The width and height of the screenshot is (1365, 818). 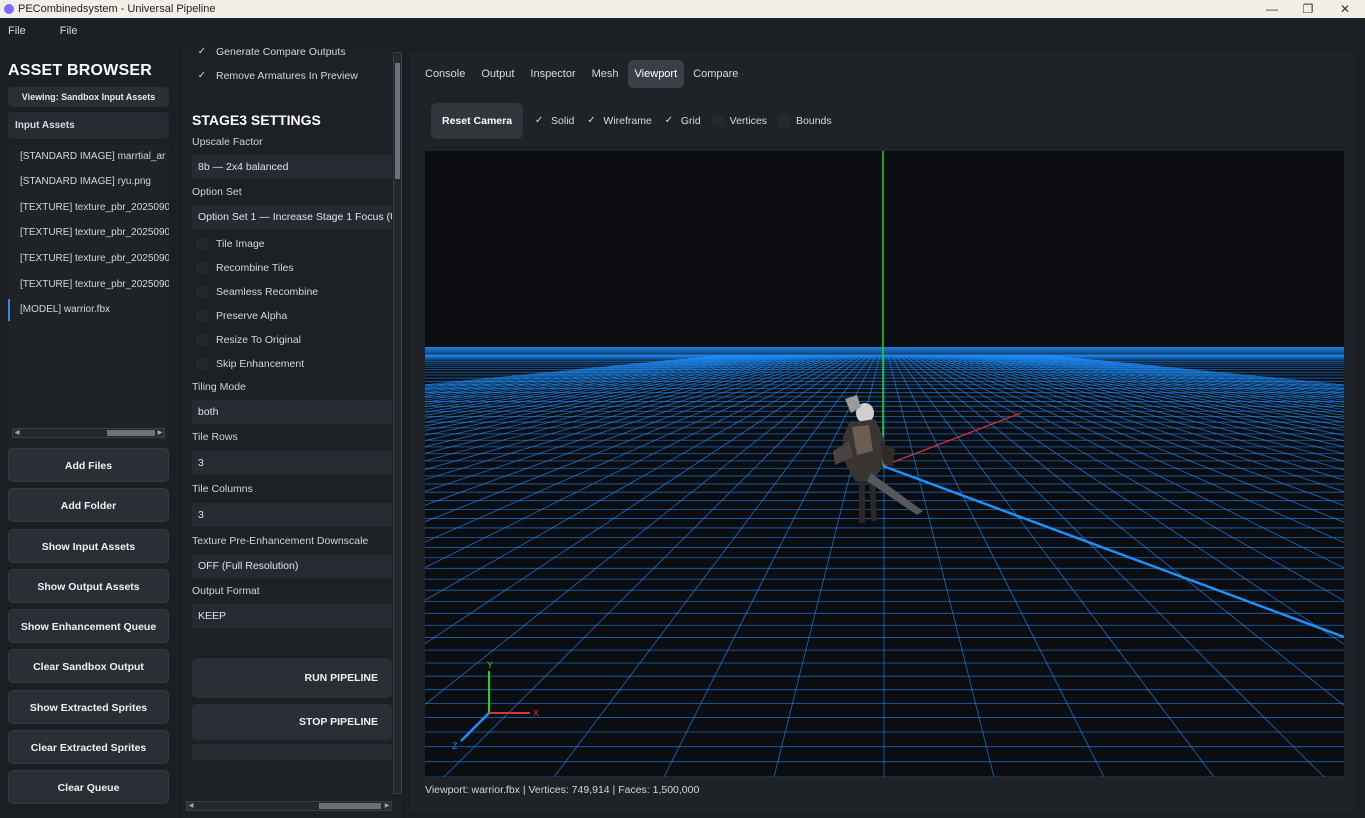 I want to click on output-format-label: Output Format, so click(x=226, y=591).